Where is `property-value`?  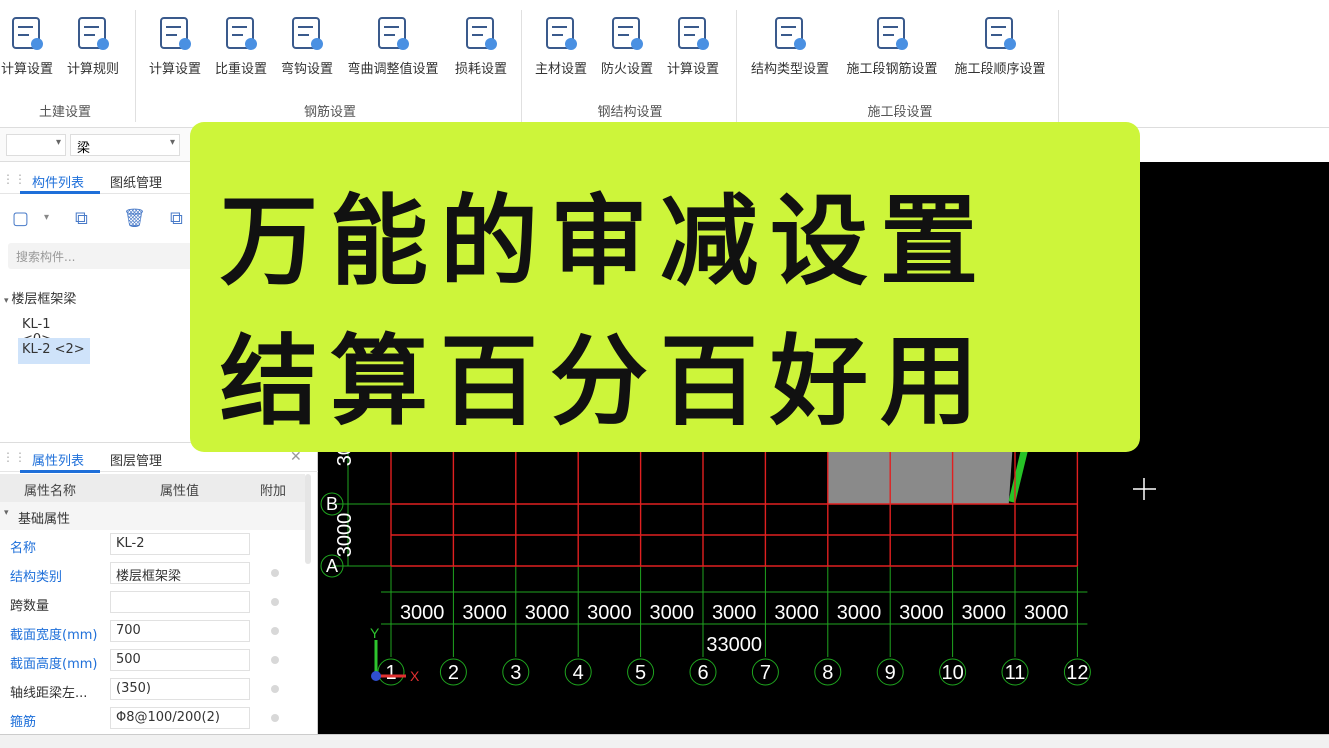 property-value is located at coordinates (180, 602).